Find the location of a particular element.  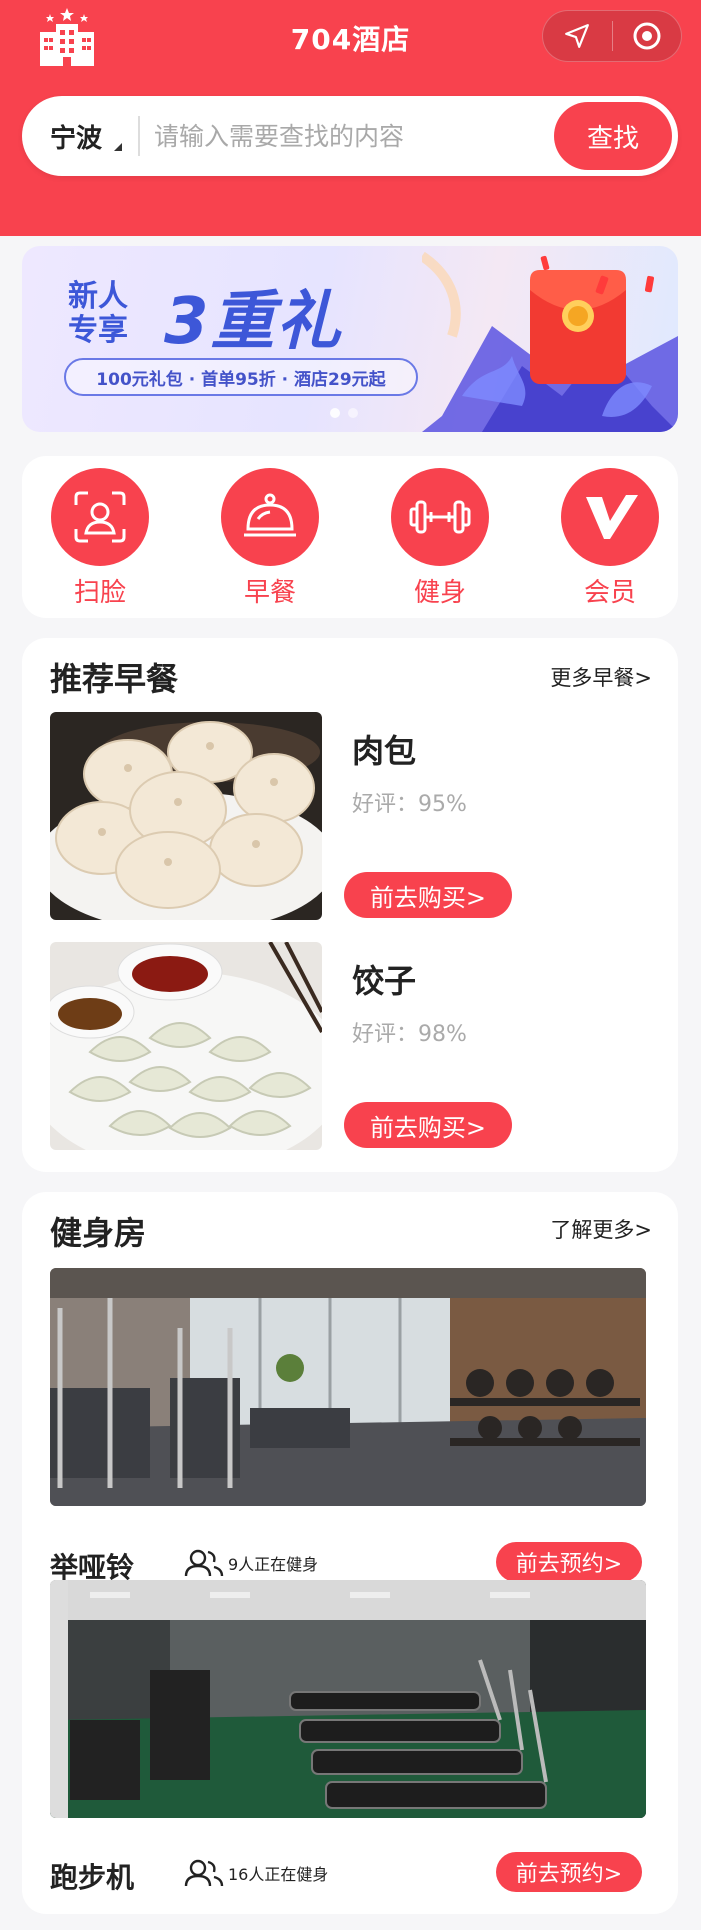

banner-tag: 新人 专享 is located at coordinates (98, 314).